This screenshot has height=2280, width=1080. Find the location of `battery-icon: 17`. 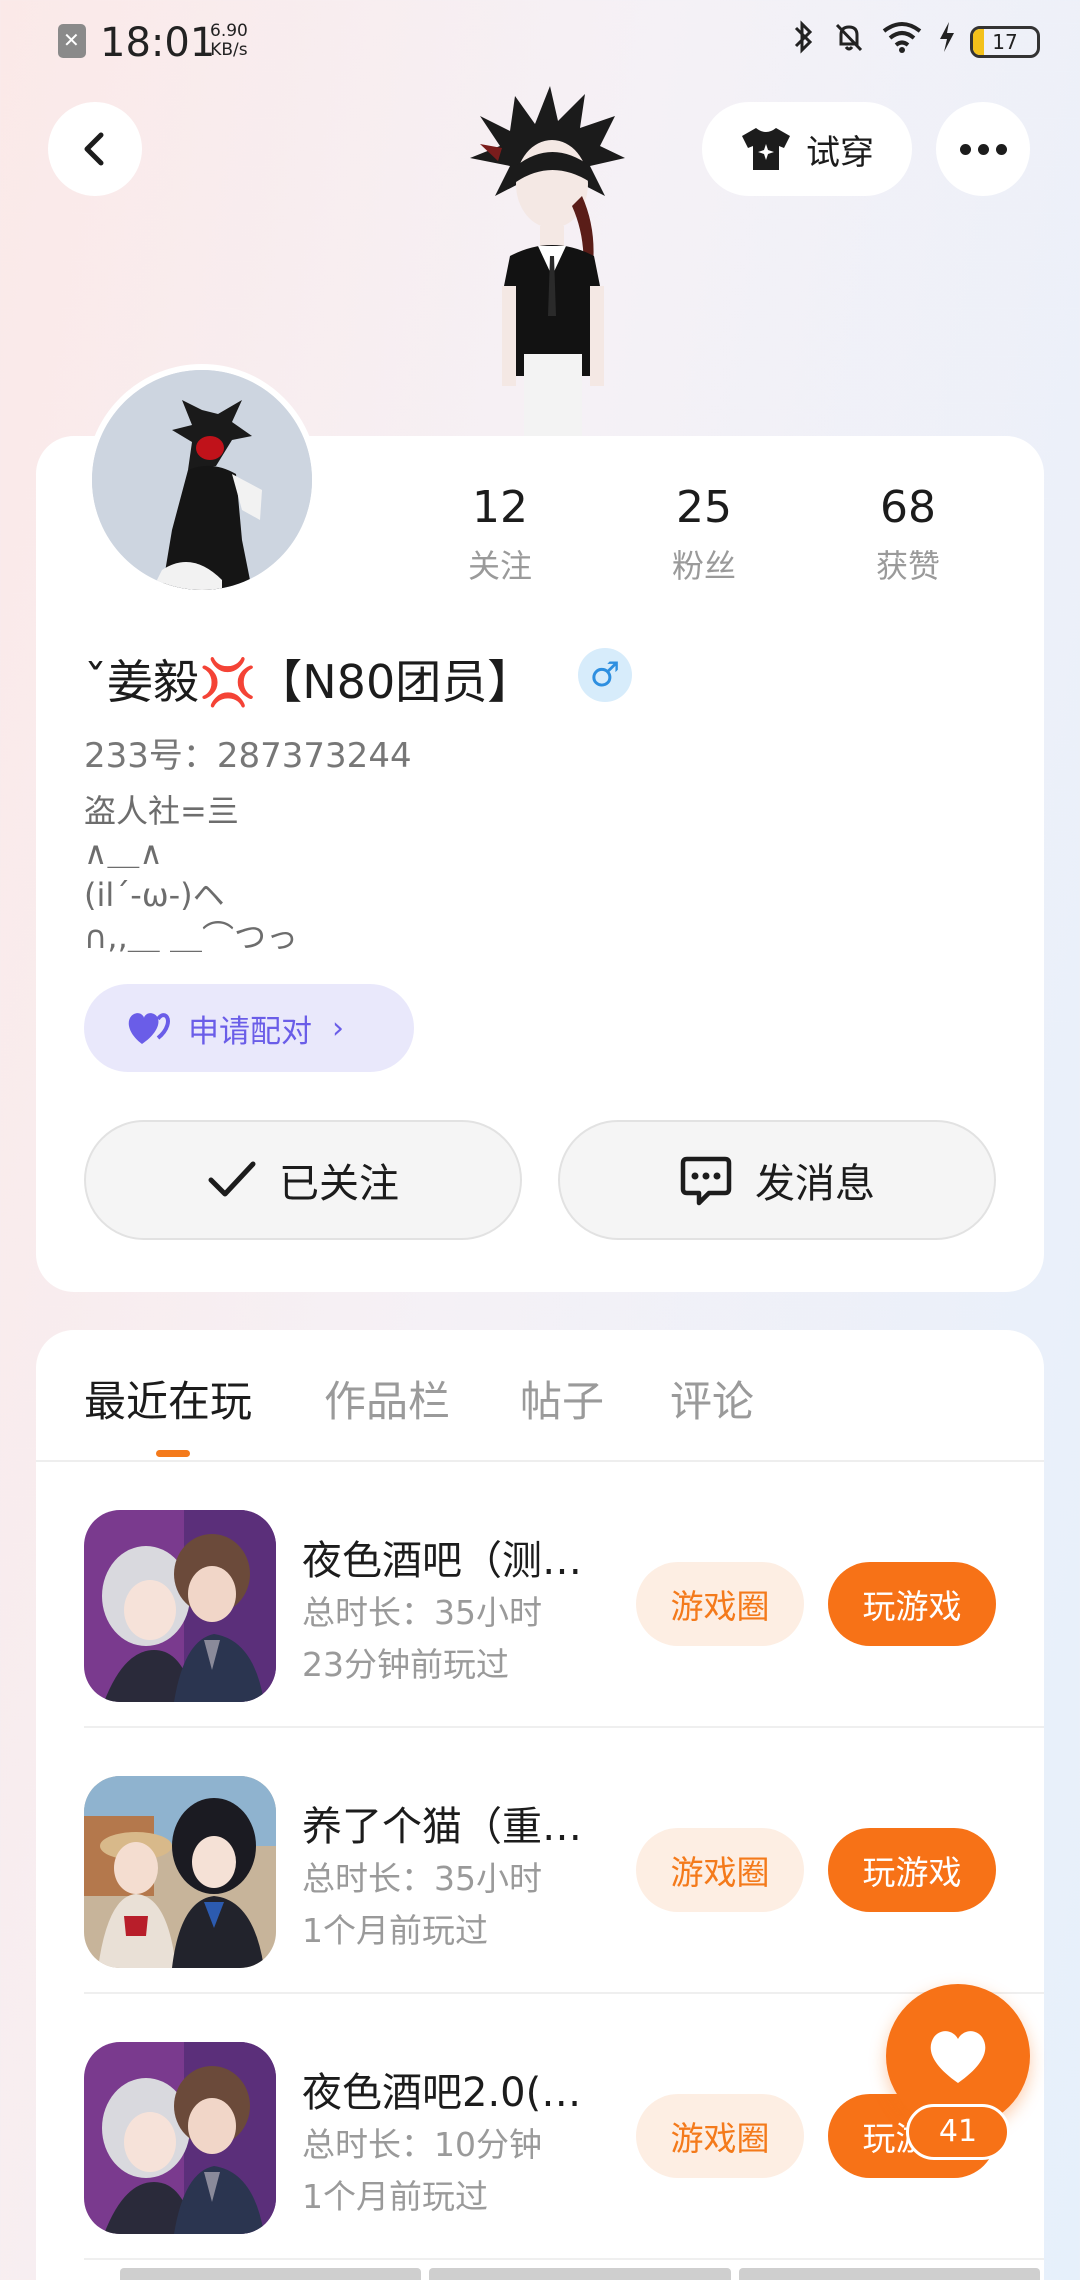

battery-icon: 17 is located at coordinates (1005, 42).